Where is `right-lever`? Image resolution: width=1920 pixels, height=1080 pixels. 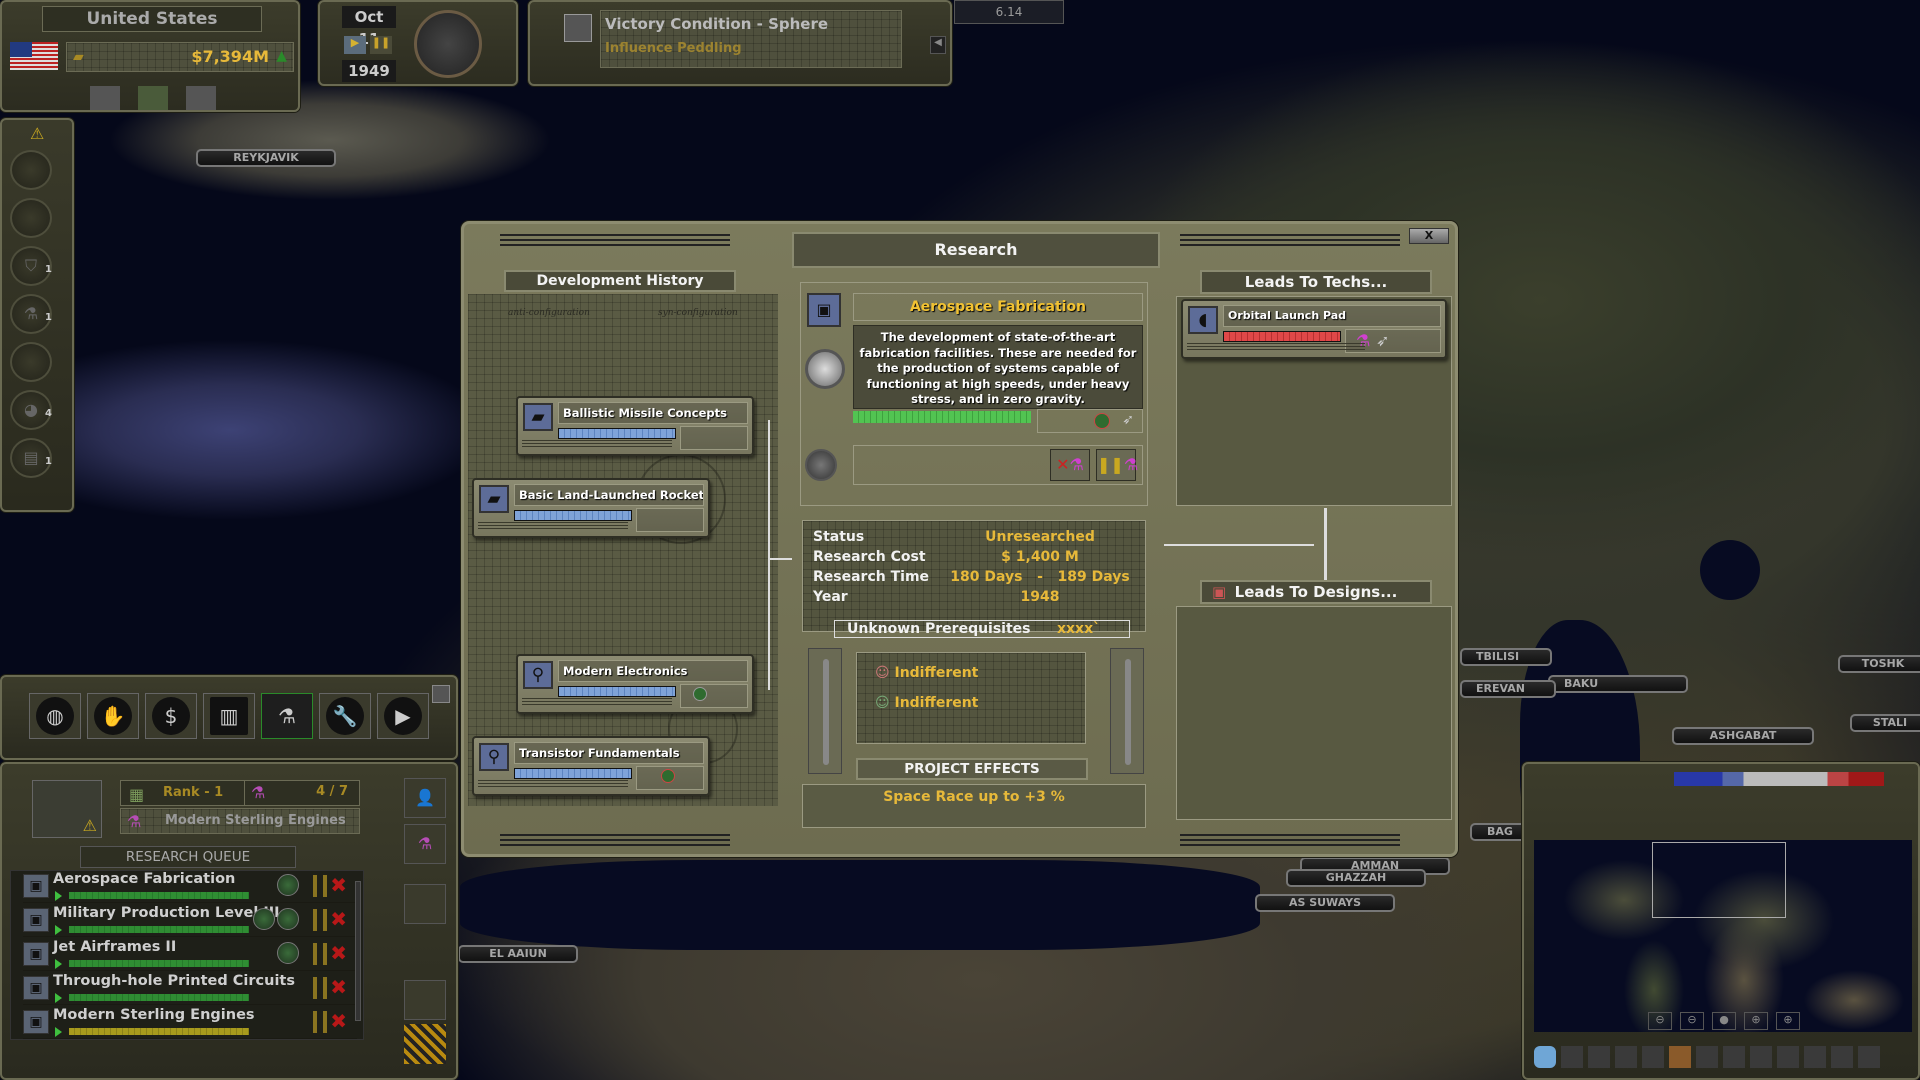 right-lever is located at coordinates (1127, 711).